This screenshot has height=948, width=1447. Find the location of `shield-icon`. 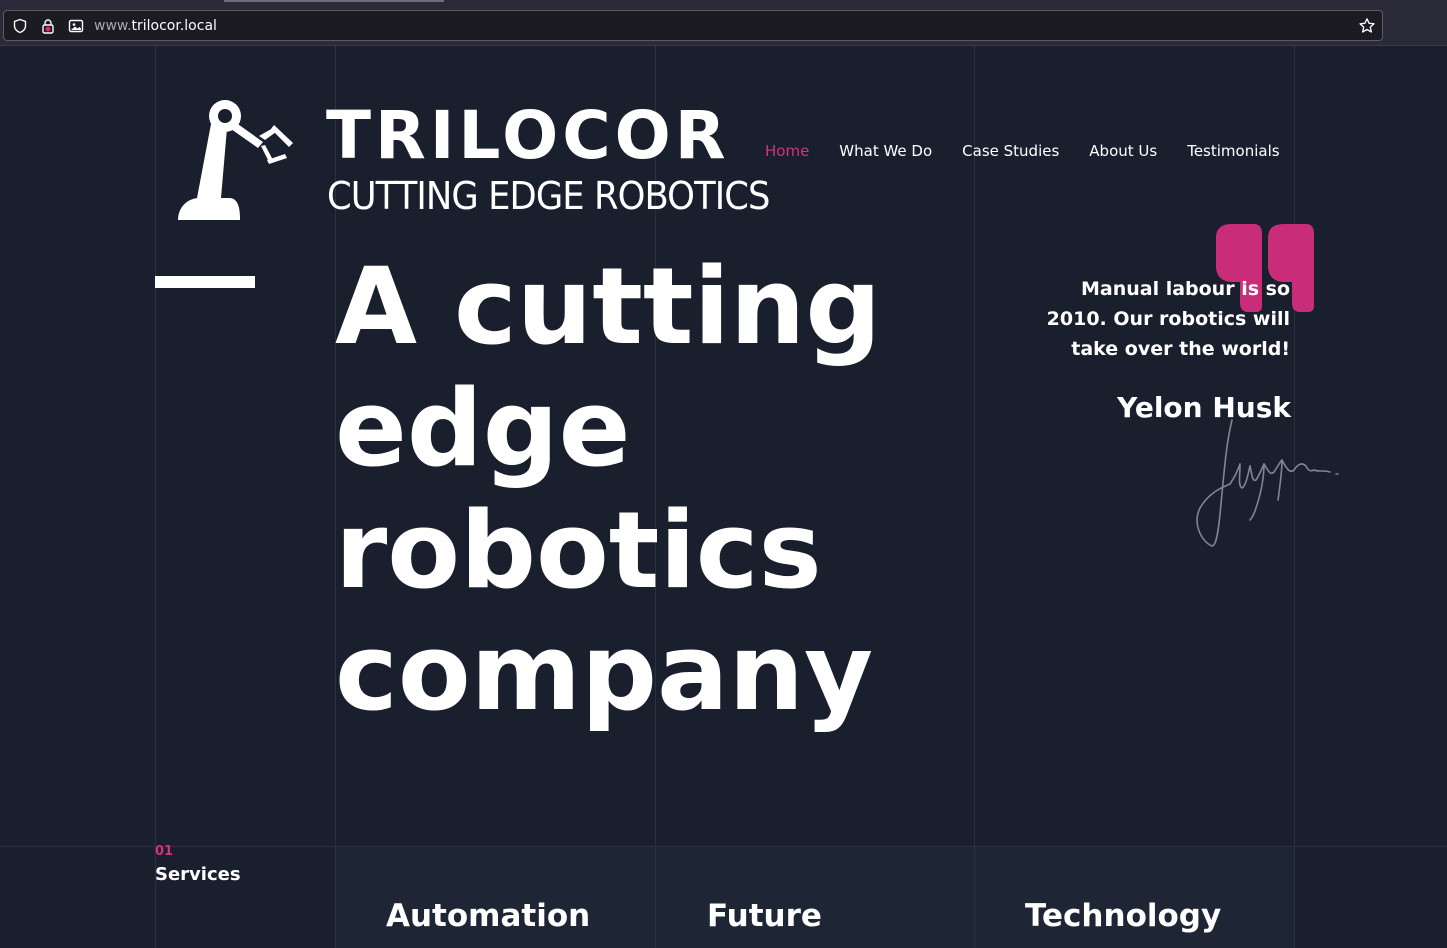

shield-icon is located at coordinates (20, 26).